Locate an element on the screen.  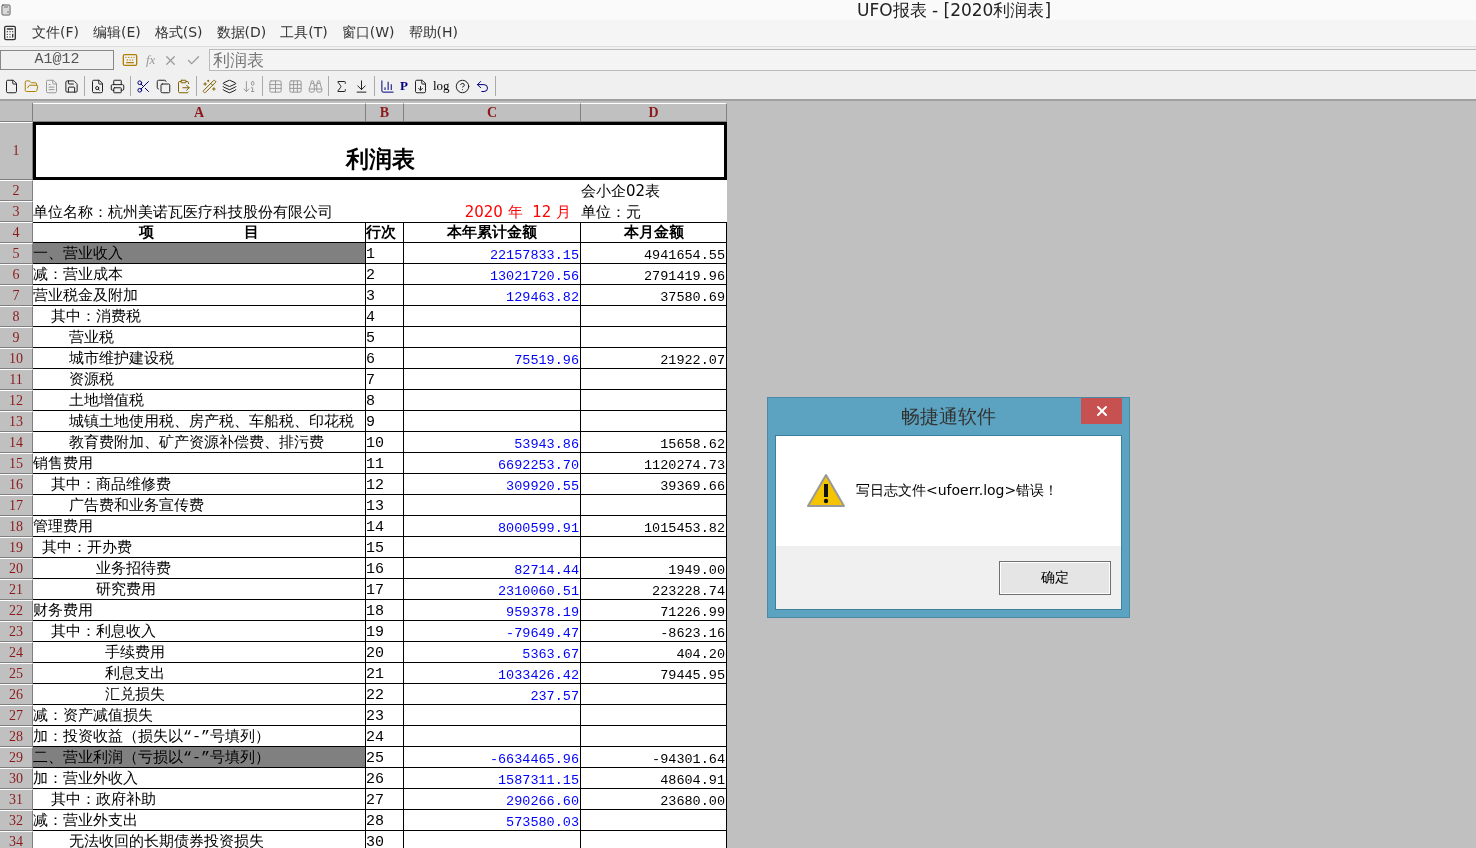
row-header: 13 is located at coordinates (16, 421).